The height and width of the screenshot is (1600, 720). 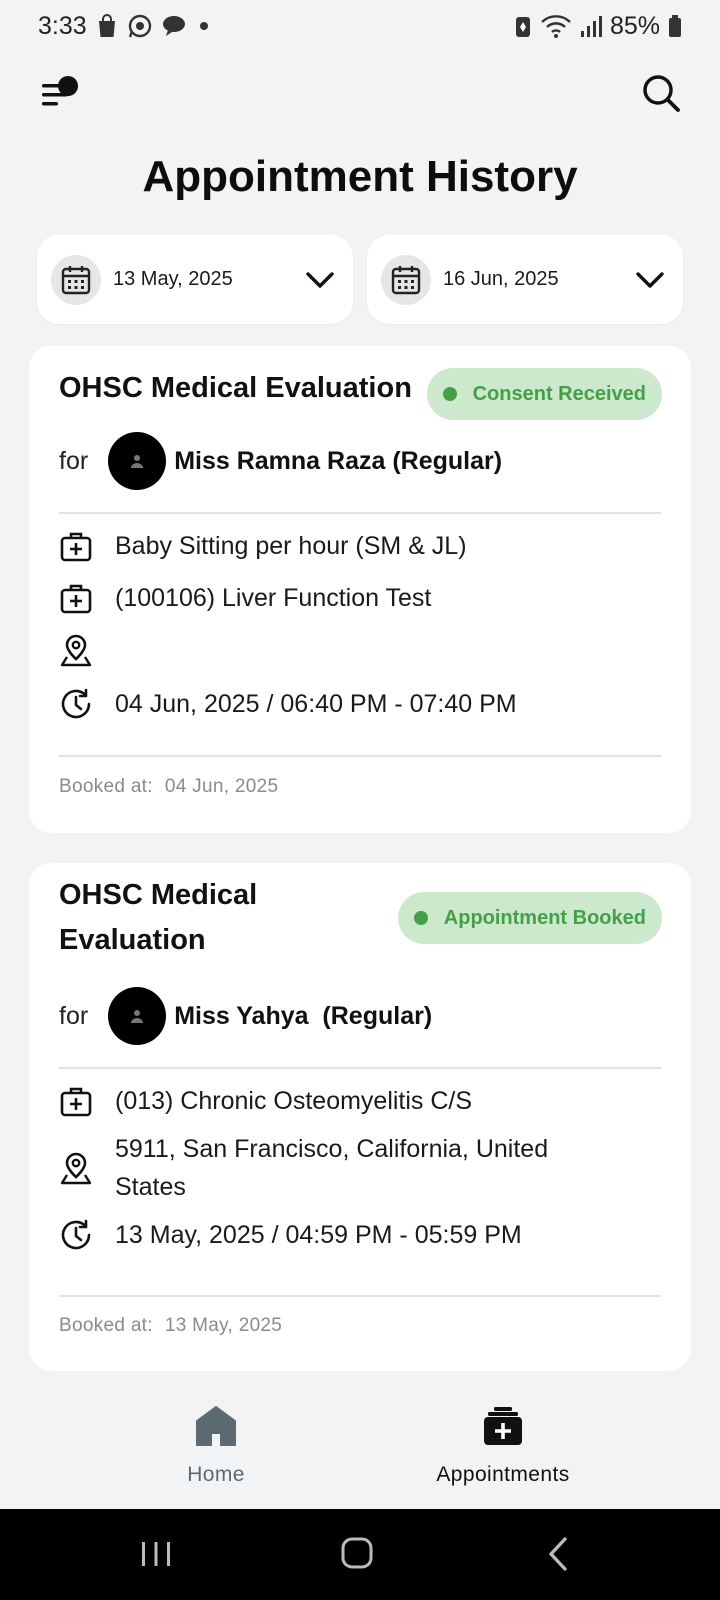 What do you see at coordinates (158, 895) in the screenshot?
I see `appointment-title-line: OHSC Medical` at bounding box center [158, 895].